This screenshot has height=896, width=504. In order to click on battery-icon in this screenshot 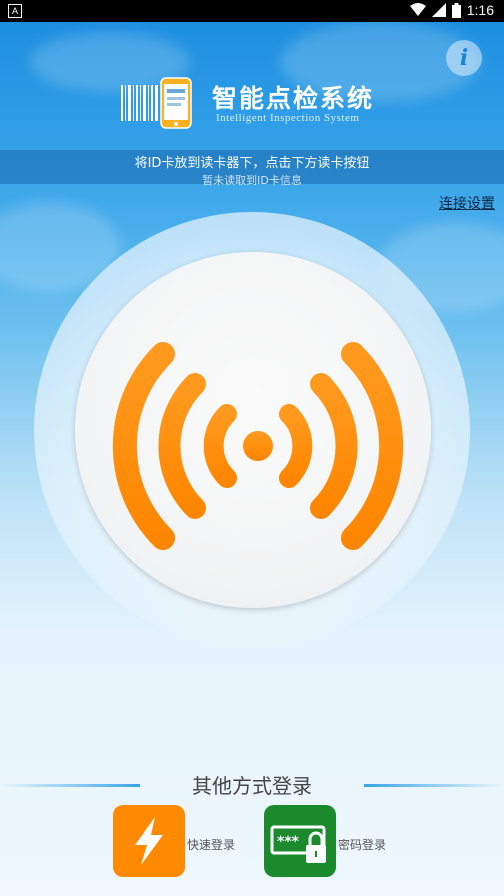, I will do `click(456, 10)`.